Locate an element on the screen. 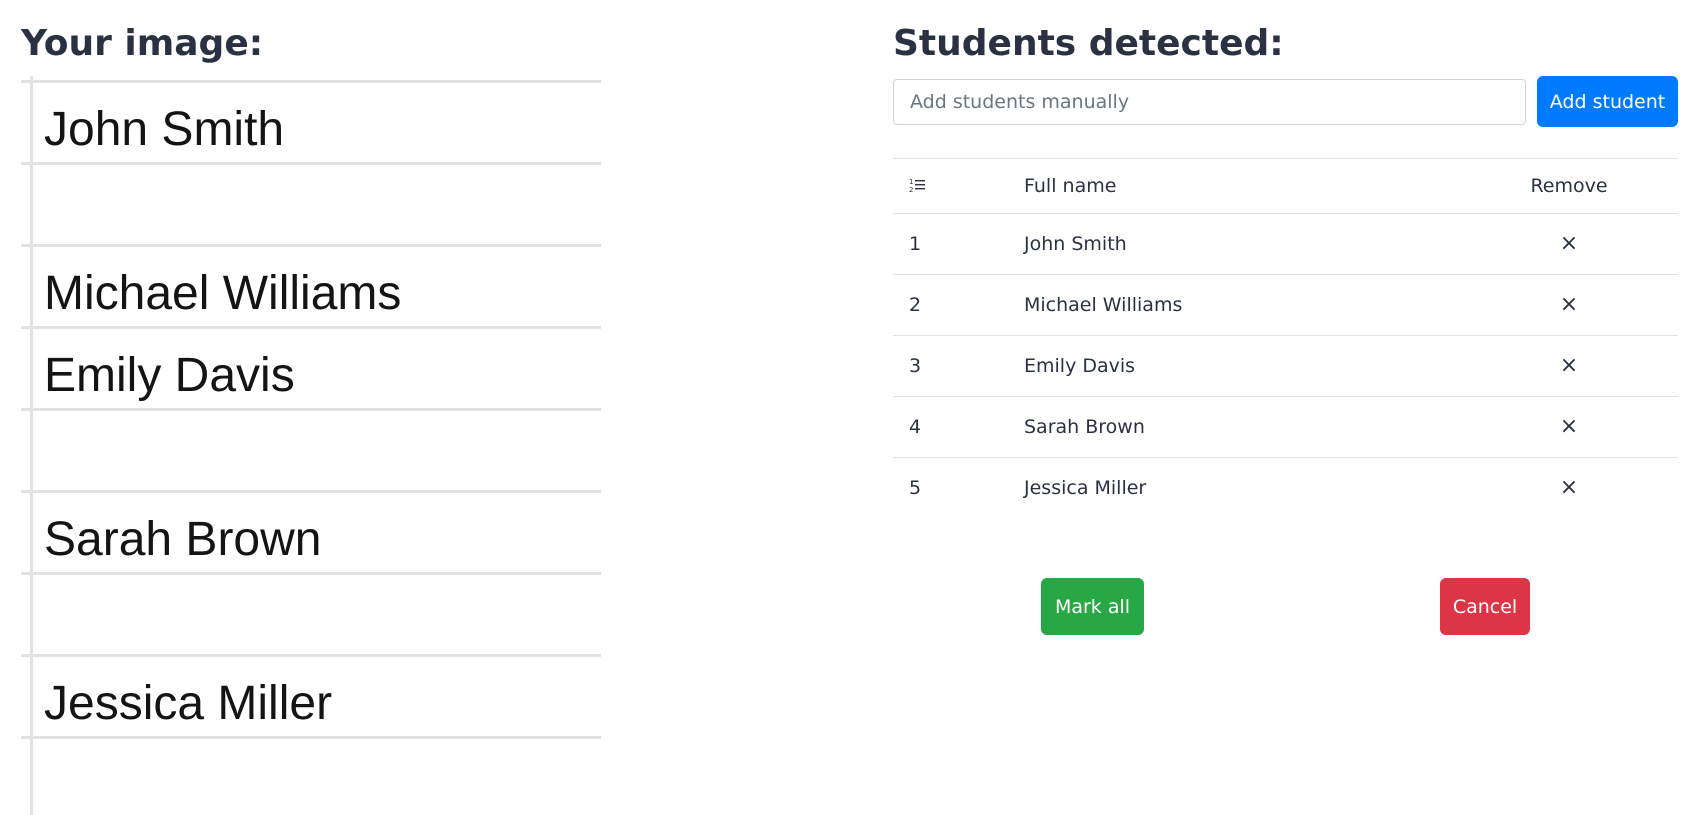 This screenshot has height=815, width=1691. row-number: 5 is located at coordinates (950, 487).